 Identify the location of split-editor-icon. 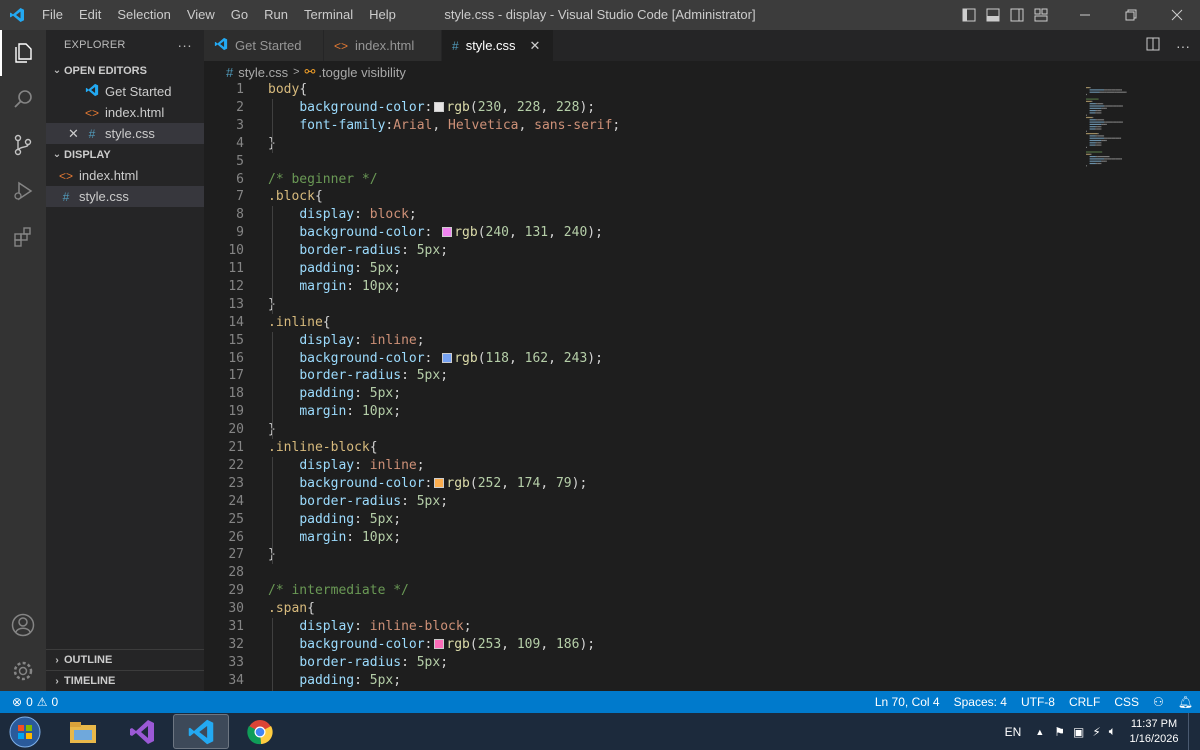
(1153, 45).